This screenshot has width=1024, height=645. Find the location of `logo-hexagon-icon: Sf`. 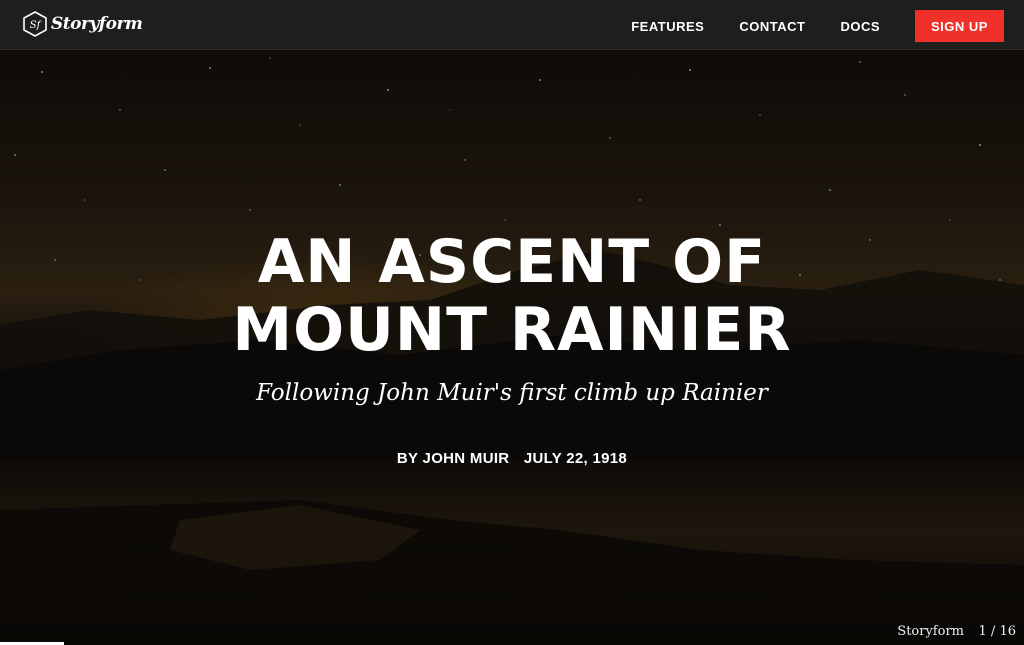

logo-hexagon-icon: Sf is located at coordinates (35, 24).